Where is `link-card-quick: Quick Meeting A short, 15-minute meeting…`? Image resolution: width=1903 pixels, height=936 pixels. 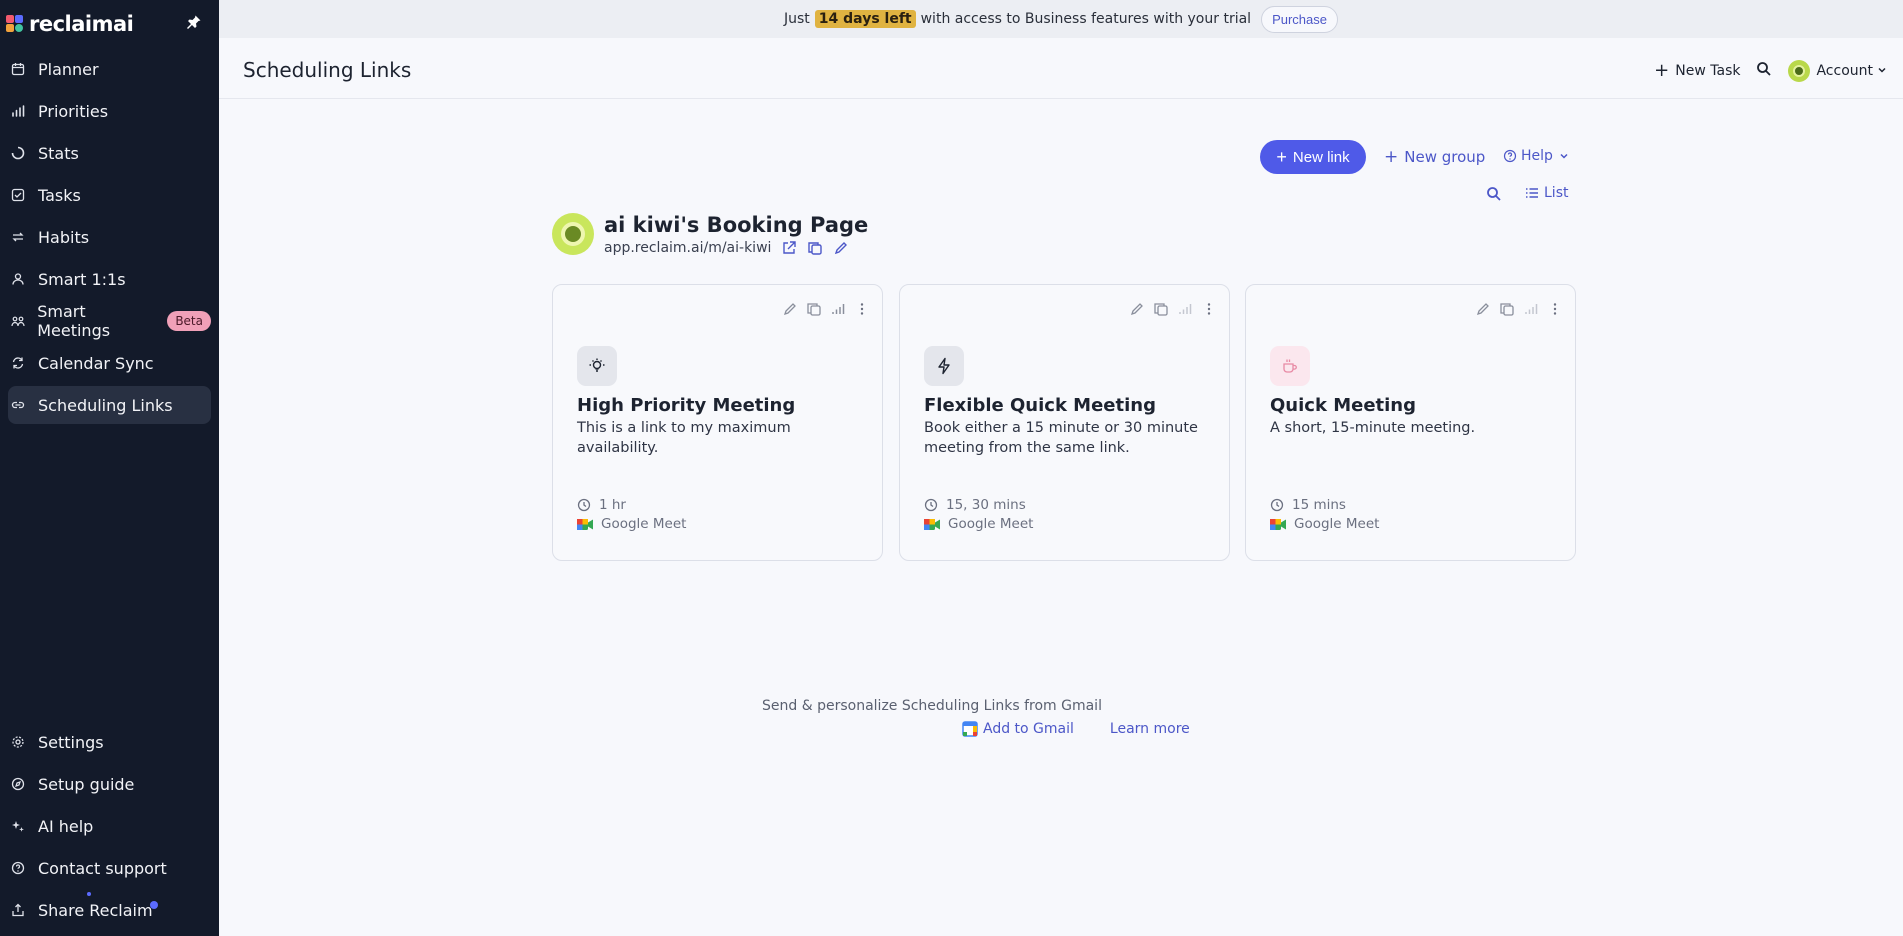 link-card-quick: Quick Meeting A short, 15-minute meeting… is located at coordinates (1410, 422).